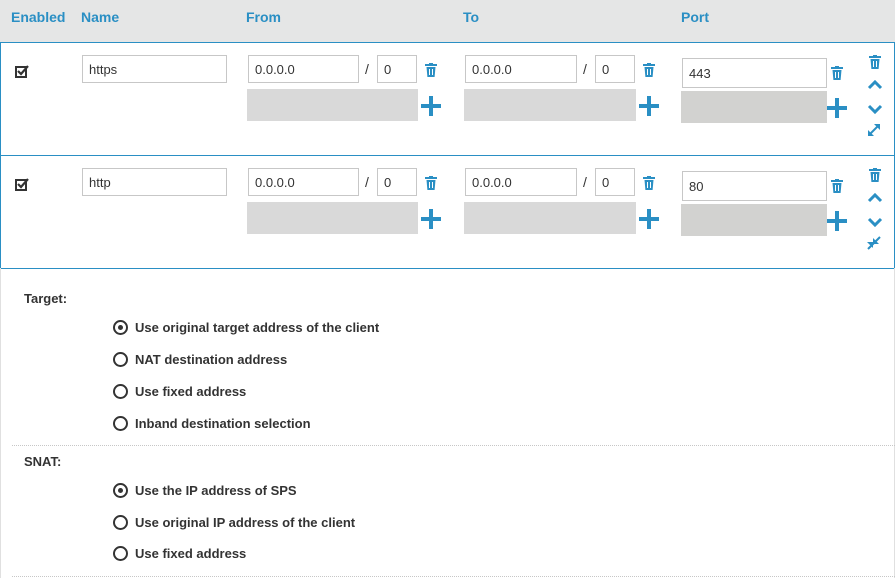  Describe the element at coordinates (38, 17) in the screenshot. I see `header-enabled: Enabled` at that location.